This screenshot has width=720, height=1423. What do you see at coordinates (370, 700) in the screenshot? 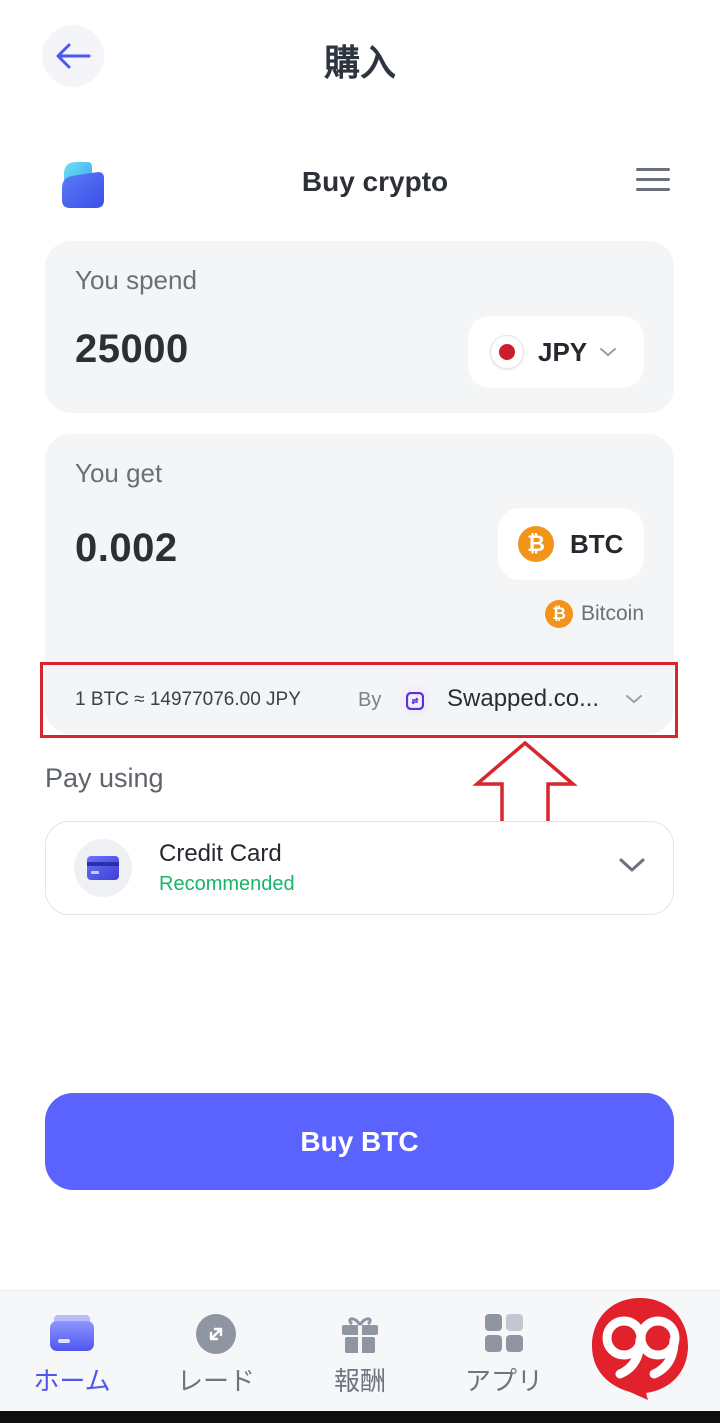
I see `by-label: By` at bounding box center [370, 700].